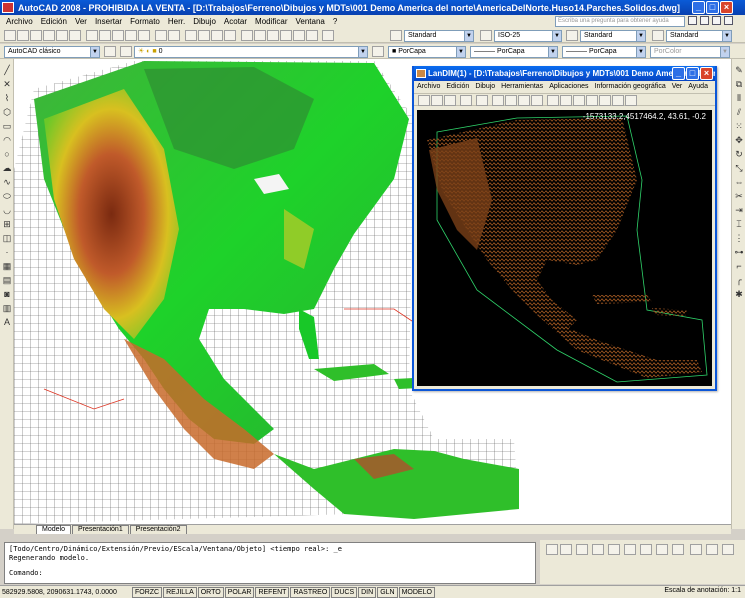 This screenshot has width=745, height=598. I want to click on status-snap-button: FORZC, so click(147, 592).